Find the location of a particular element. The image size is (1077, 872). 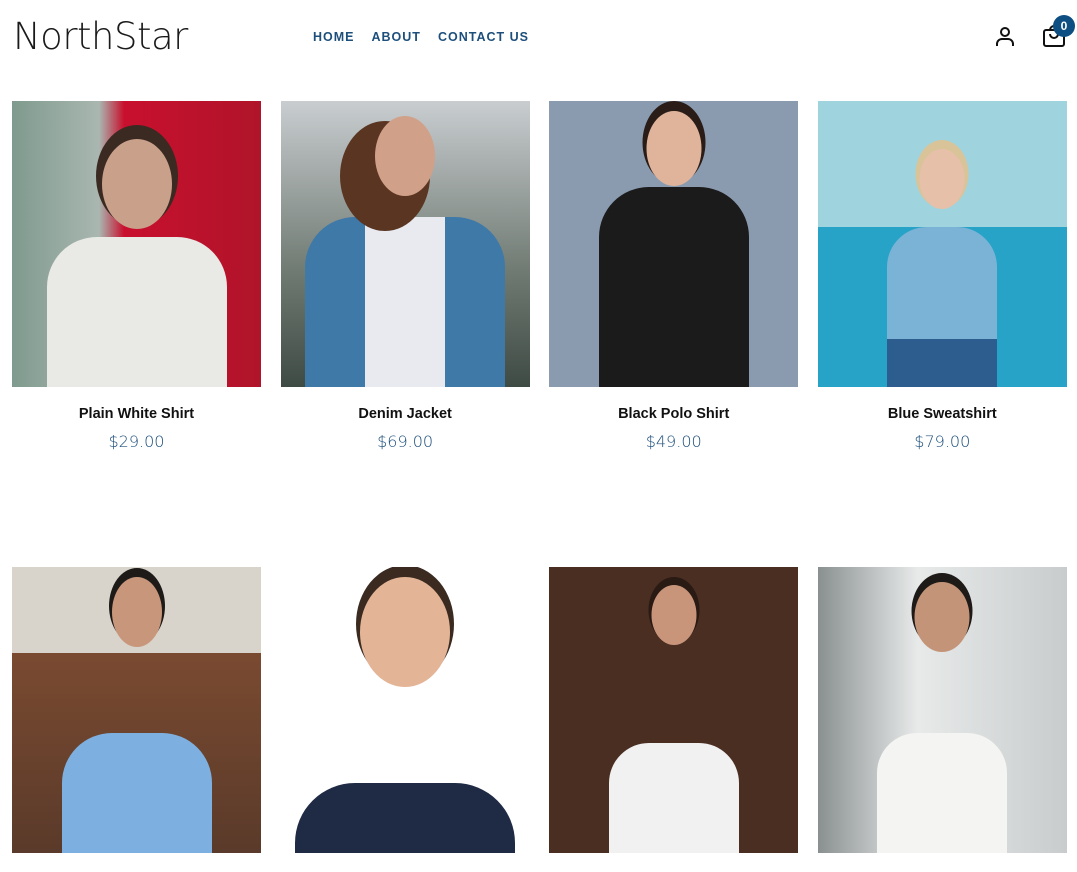

product-name: Denim Jacket is located at coordinates (405, 414).